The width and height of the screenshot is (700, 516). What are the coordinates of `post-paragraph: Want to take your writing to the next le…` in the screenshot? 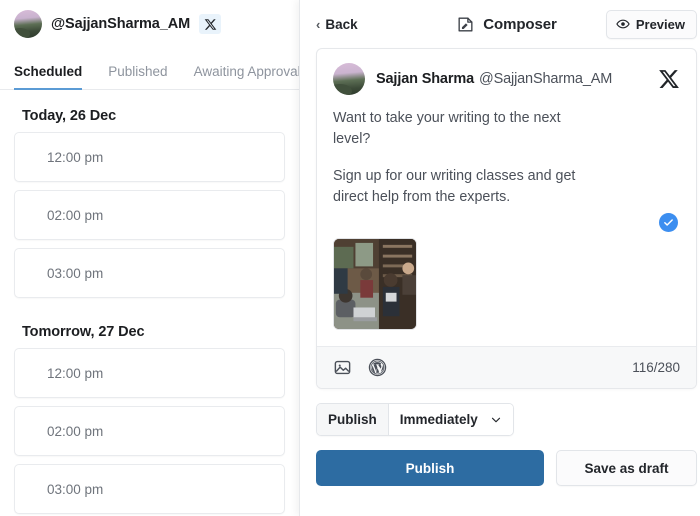 It's located at (447, 129).